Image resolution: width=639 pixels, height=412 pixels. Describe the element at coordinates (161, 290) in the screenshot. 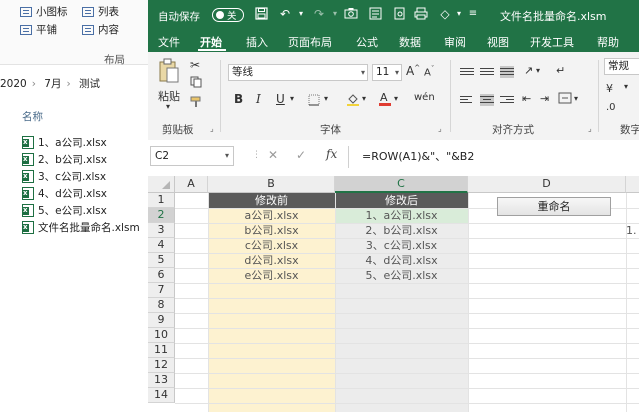

I see `row-header: 7` at that location.